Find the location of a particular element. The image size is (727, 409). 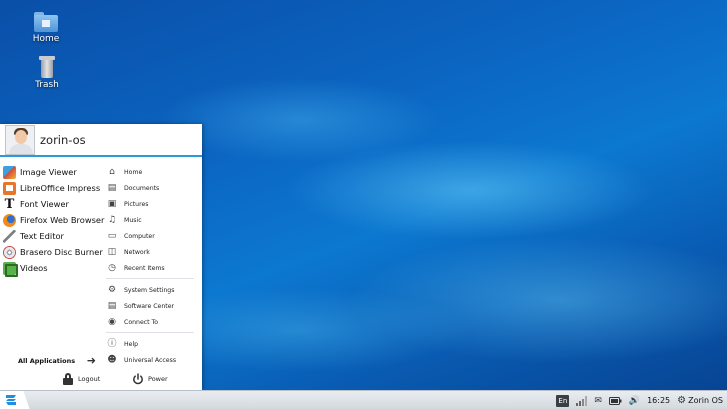

place-item-label: Home is located at coordinates (133, 172).